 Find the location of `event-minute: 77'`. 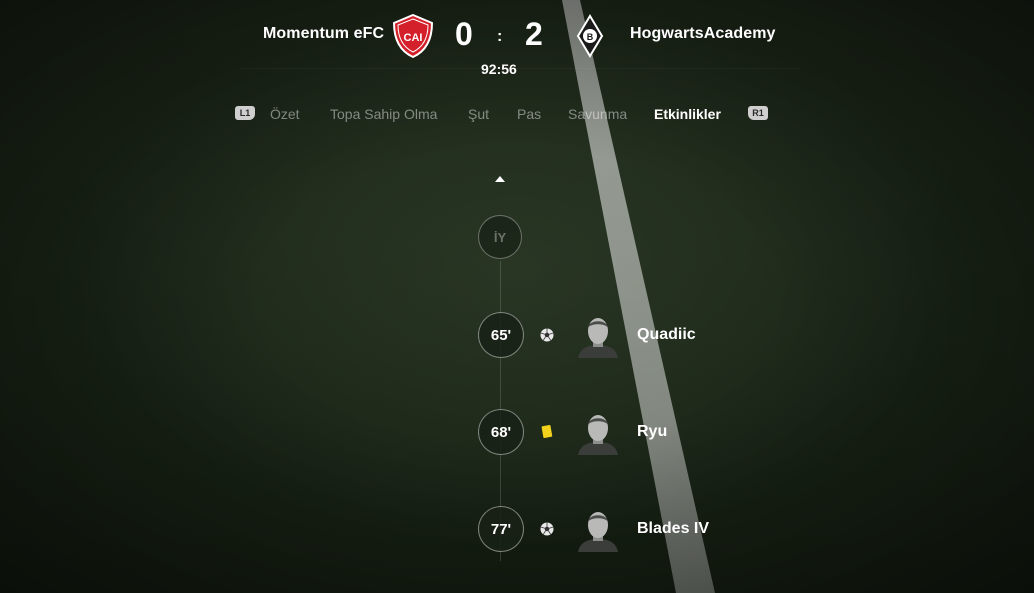

event-minute: 77' is located at coordinates (501, 529).